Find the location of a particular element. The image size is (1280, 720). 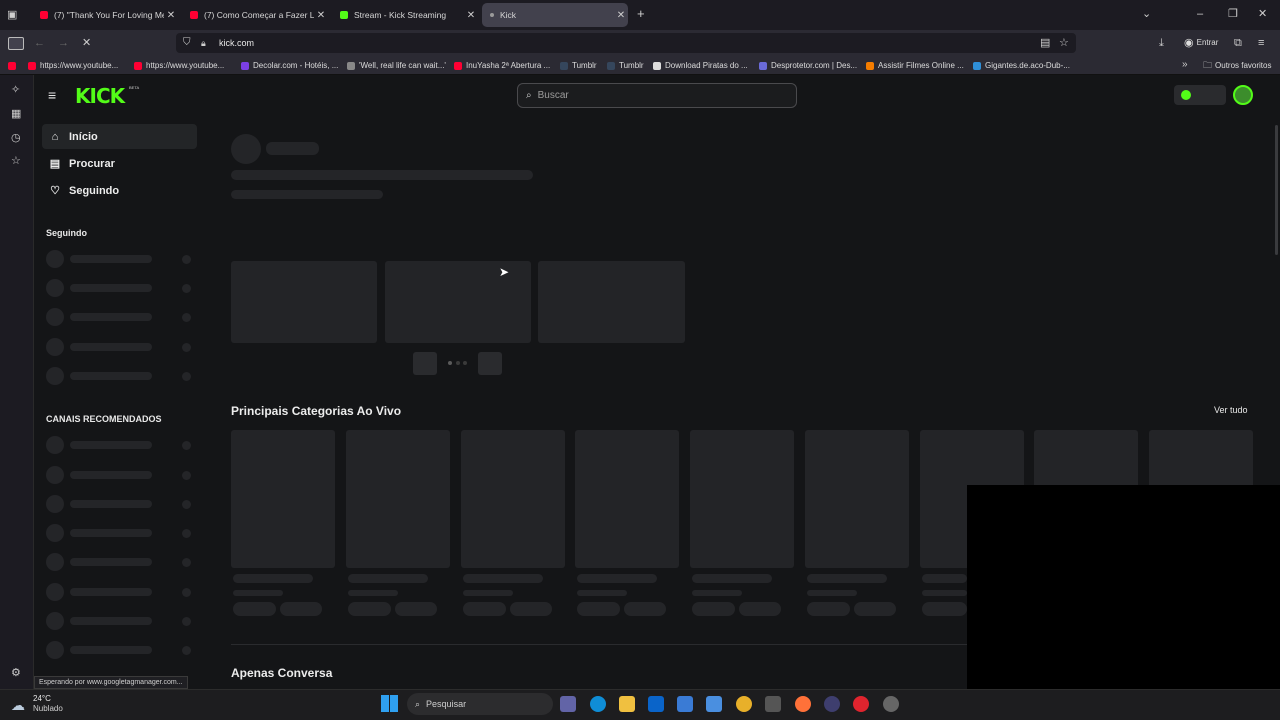

account-button: ◉ Entrar is located at coordinates (1201, 42).